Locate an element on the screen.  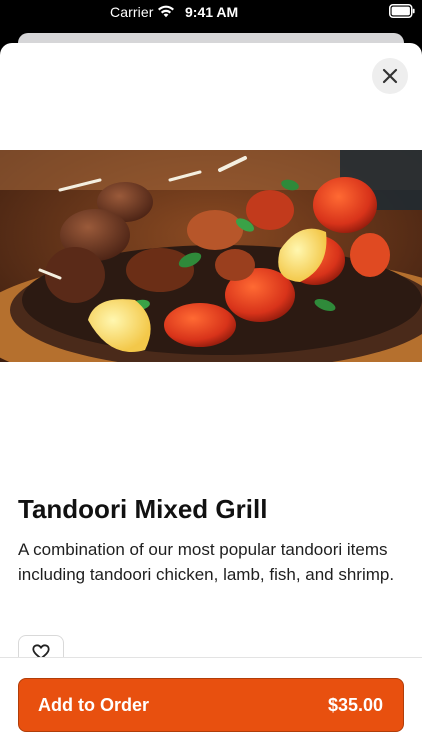
dish-title: Tandoori Mixed Grill is located at coordinates (143, 509).